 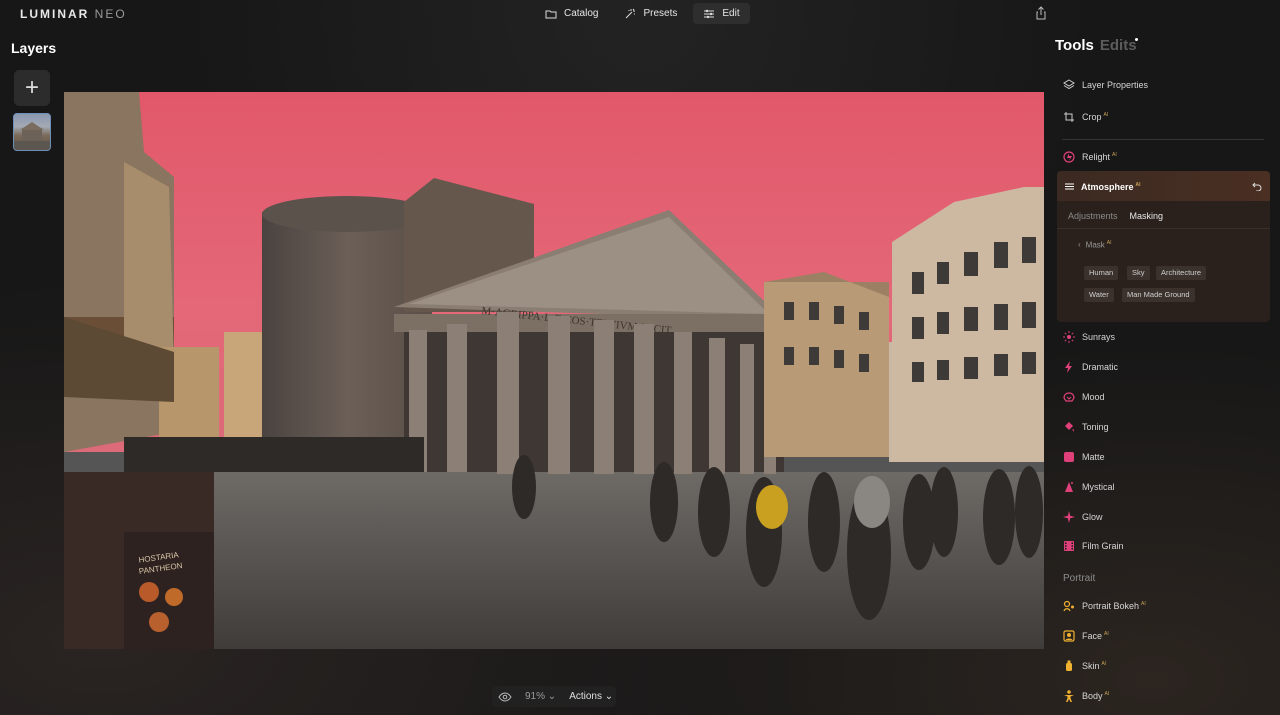 I want to click on tool-label: Matte, so click(x=1093, y=457).